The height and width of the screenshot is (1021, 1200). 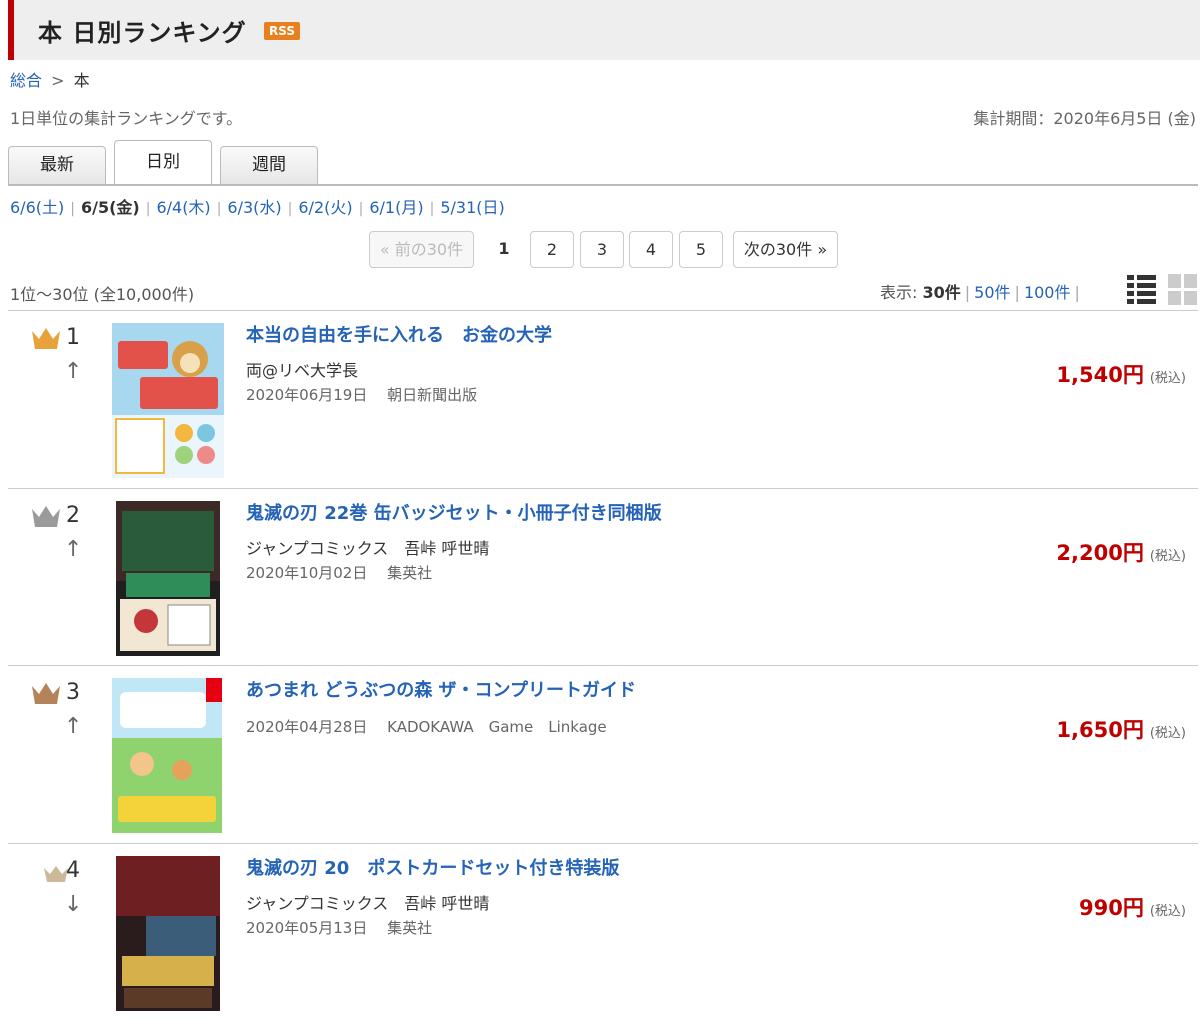 I want to click on next-page-button: 次の30件 », so click(x=785, y=249).